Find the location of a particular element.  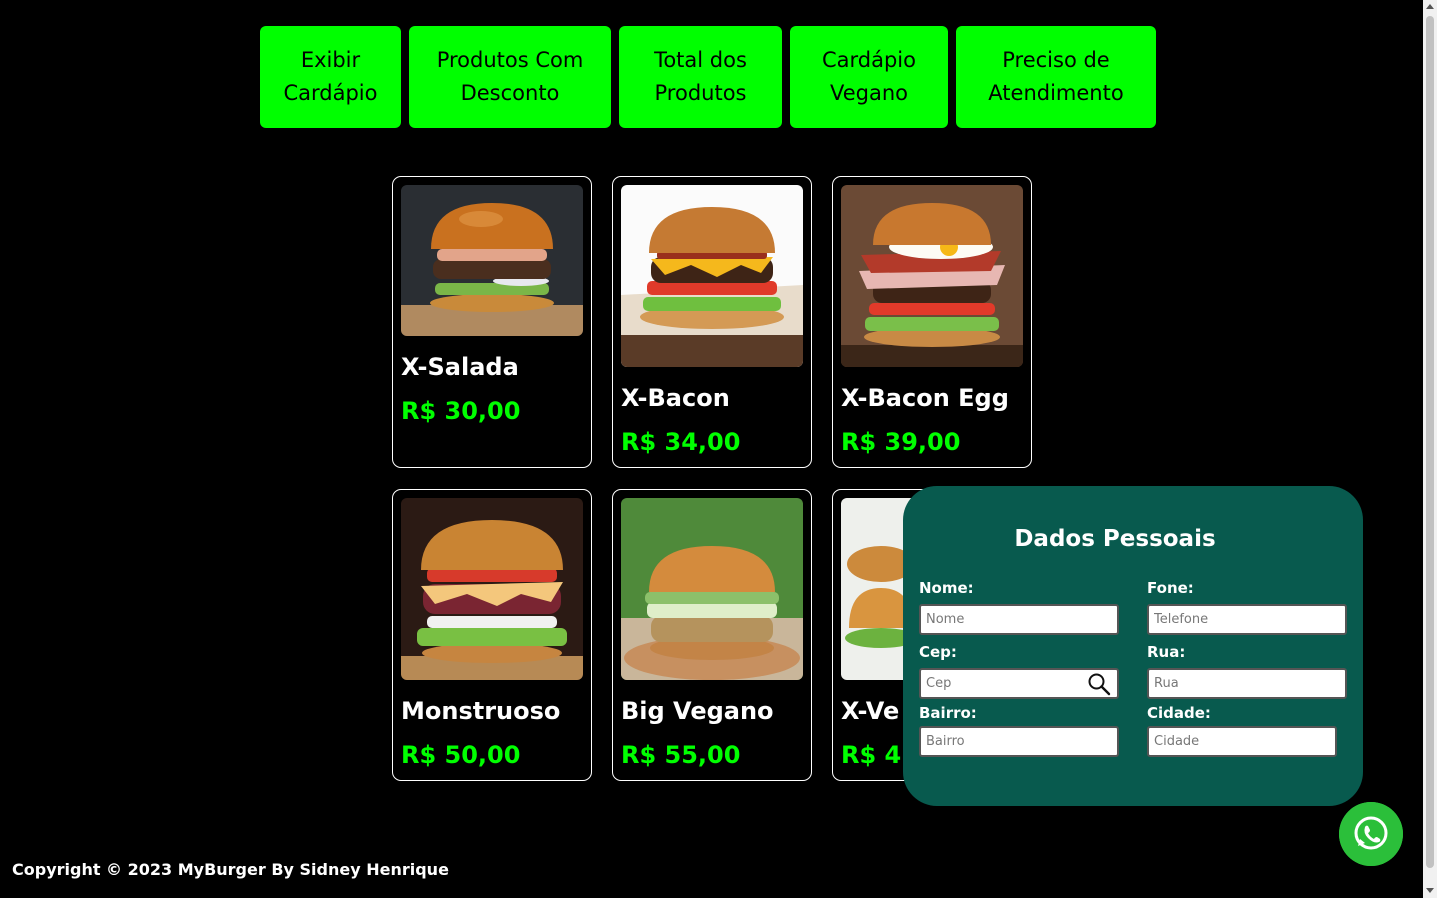

product-name: Big Vegano is located at coordinates (697, 711).